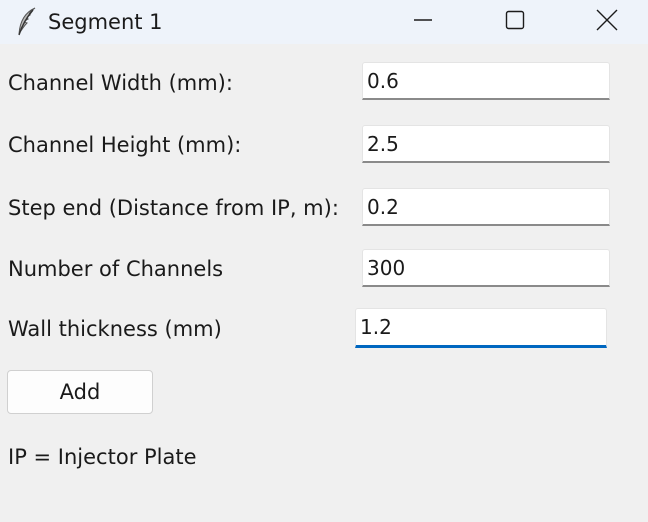 This screenshot has height=522, width=648. Describe the element at coordinates (486, 81) in the screenshot. I see `channel-width-input` at that location.